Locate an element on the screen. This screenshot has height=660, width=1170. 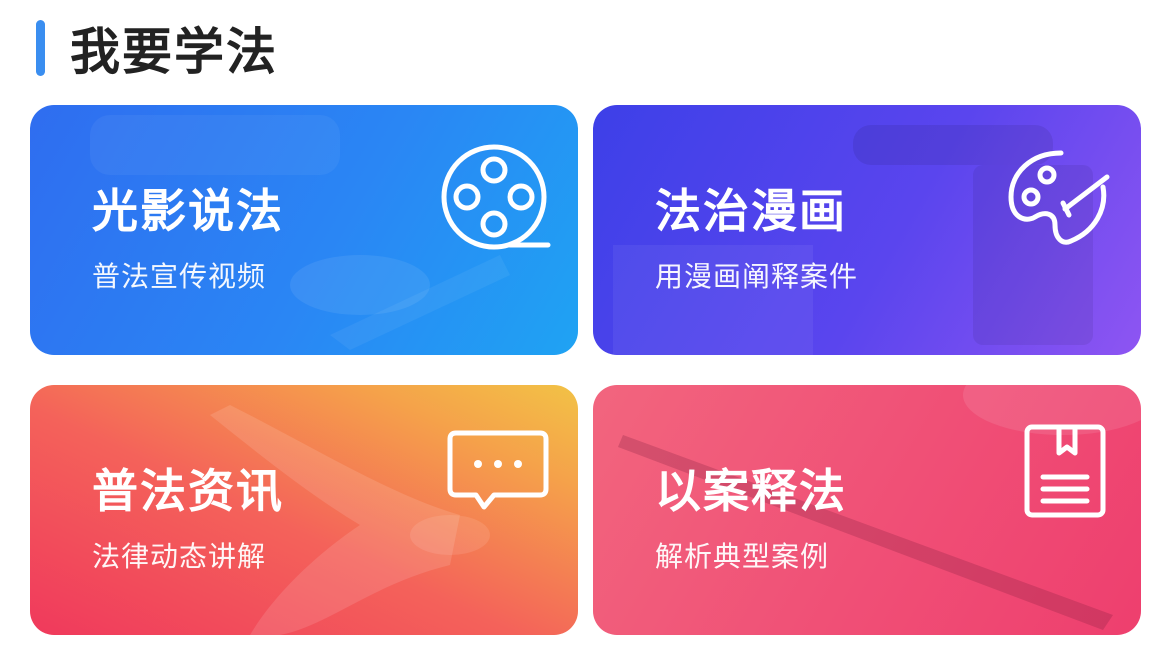
card-title: 光影说法 is located at coordinates (188, 211).